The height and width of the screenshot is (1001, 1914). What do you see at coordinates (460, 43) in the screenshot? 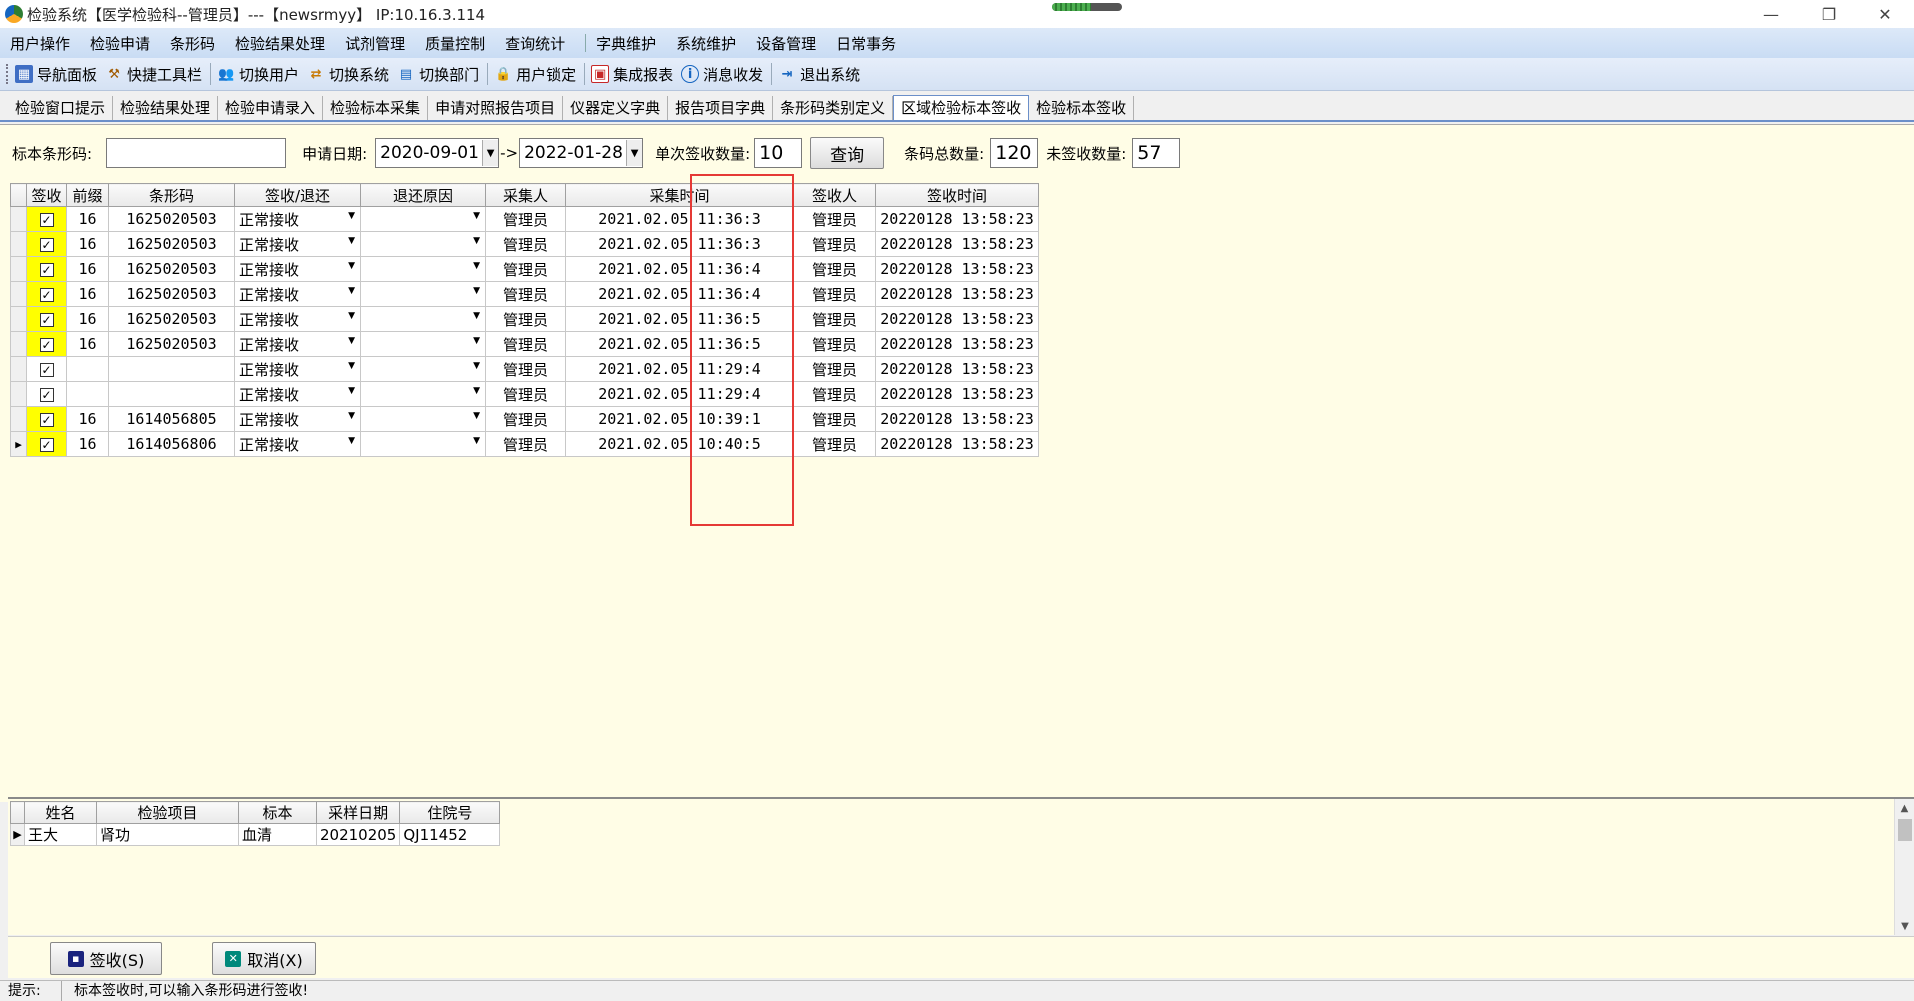
I see `menu-quality-control: 质量控制` at bounding box center [460, 43].